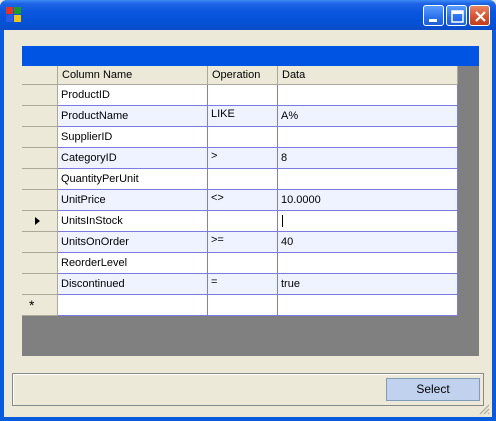  Describe the element at coordinates (133, 158) in the screenshot. I see `column-name-cell: CategoryID` at that location.